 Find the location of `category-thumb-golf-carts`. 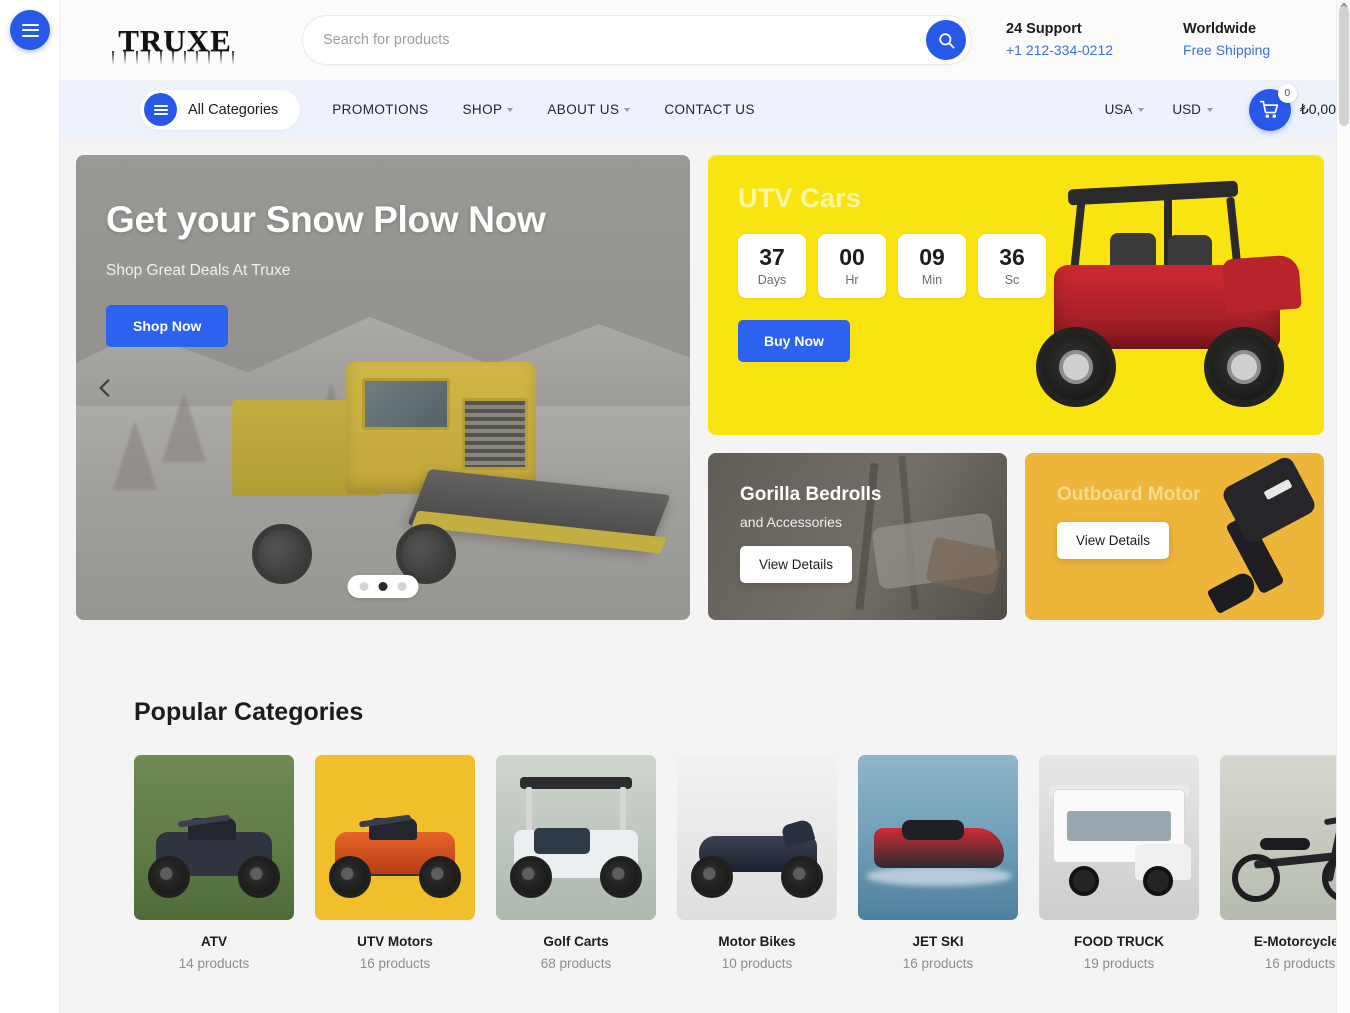

category-thumb-golf-carts is located at coordinates (576, 837).